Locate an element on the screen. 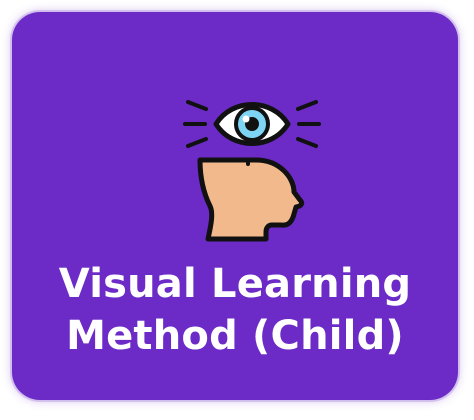 The width and height of the screenshot is (474, 420). visual-learning-head-eye-icon is located at coordinates (252, 171).